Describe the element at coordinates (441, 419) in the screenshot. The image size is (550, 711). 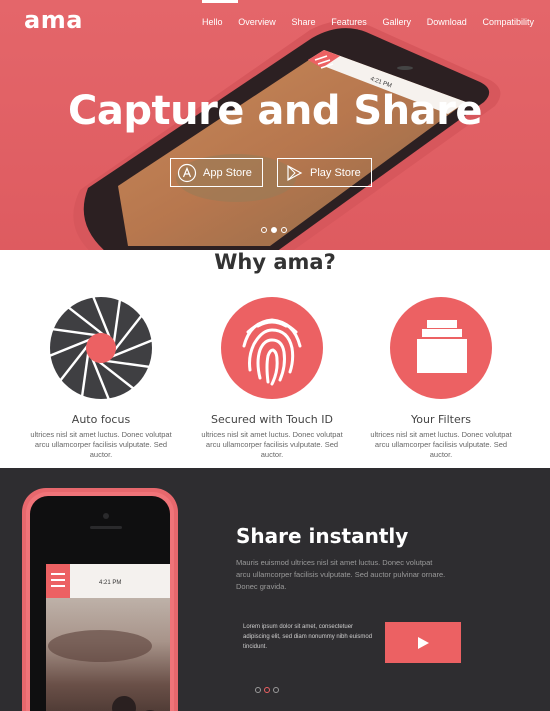
I see `feature-title: Your Filters` at that location.